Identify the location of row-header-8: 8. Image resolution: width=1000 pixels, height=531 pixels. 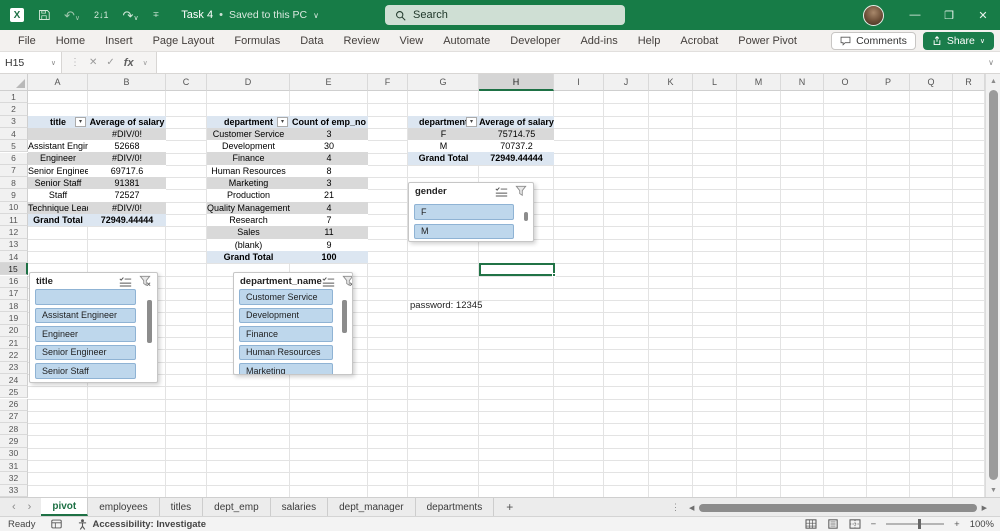
(14, 183).